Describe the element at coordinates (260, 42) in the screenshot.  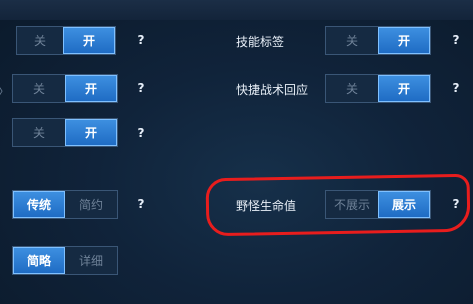
I see `skill-tag-label: 技能标签` at that location.